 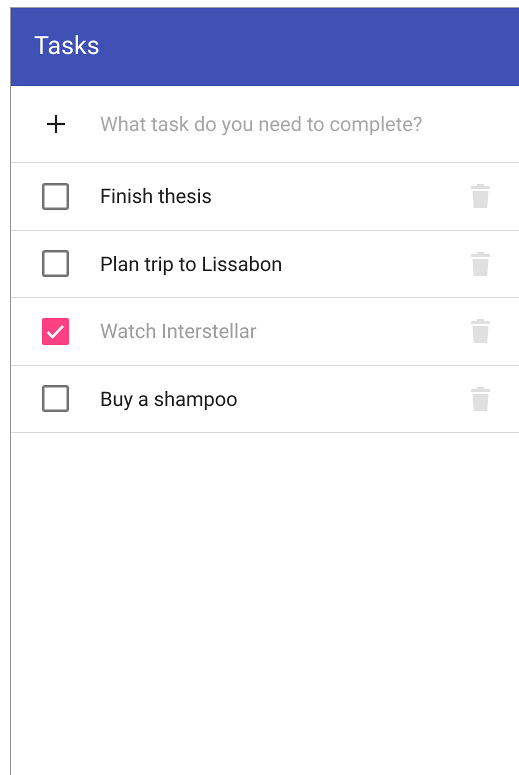 What do you see at coordinates (179, 332) in the screenshot?
I see `task-label: Watch Interstellar` at bounding box center [179, 332].